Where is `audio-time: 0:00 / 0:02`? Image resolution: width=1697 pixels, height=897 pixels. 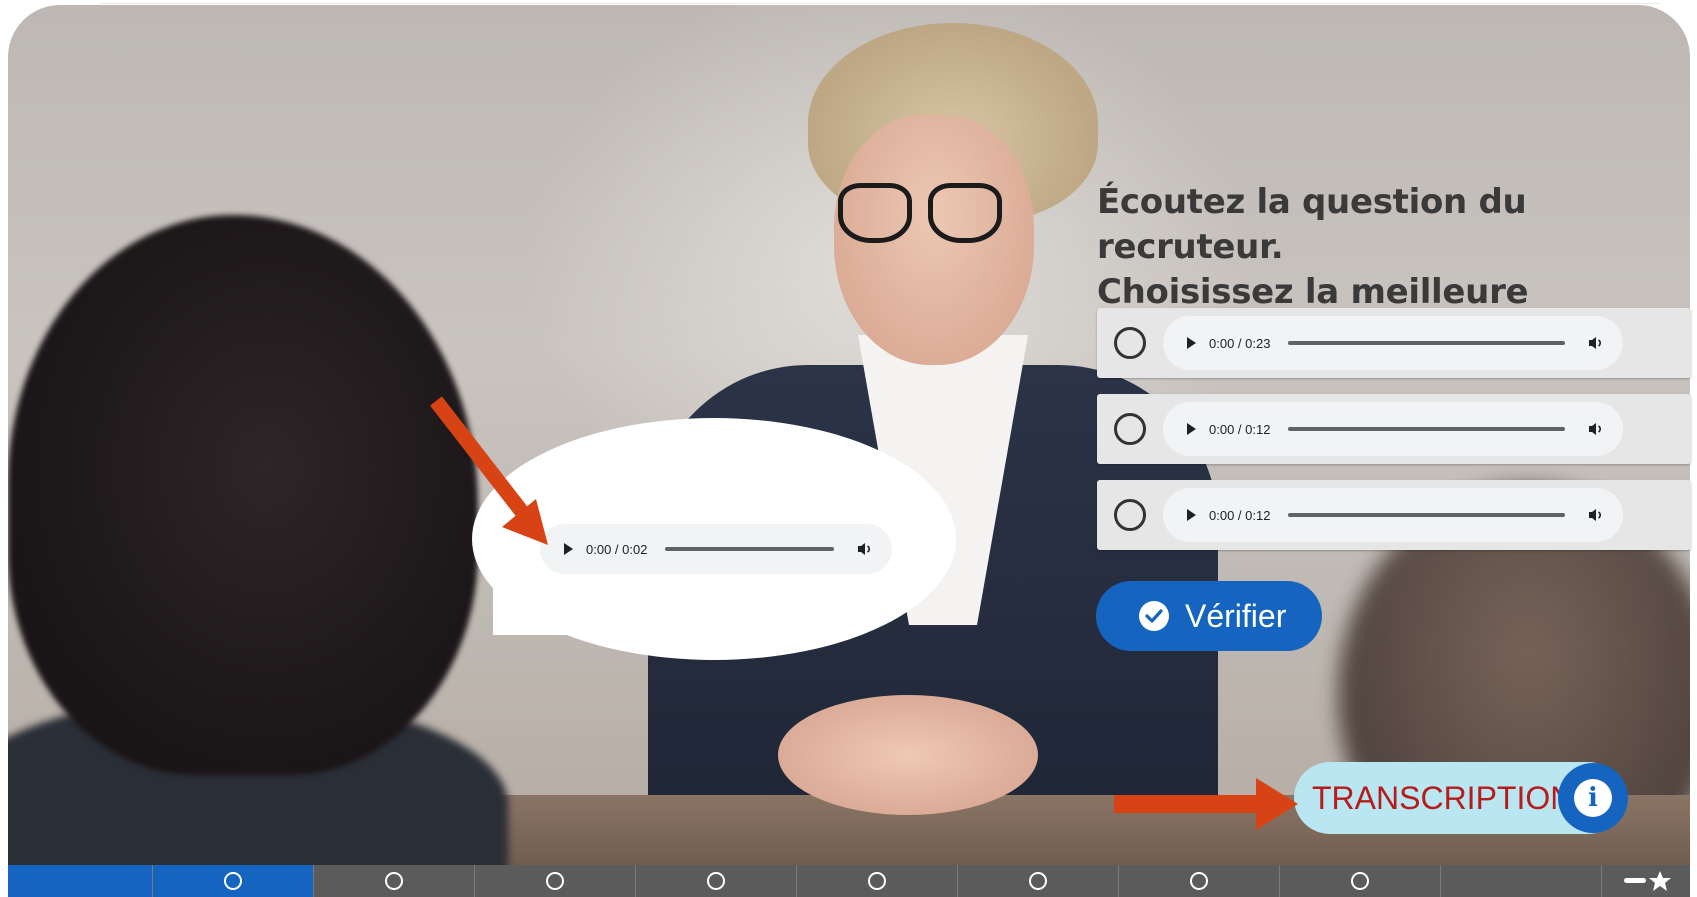
audio-time: 0:00 / 0:02 is located at coordinates (617, 549).